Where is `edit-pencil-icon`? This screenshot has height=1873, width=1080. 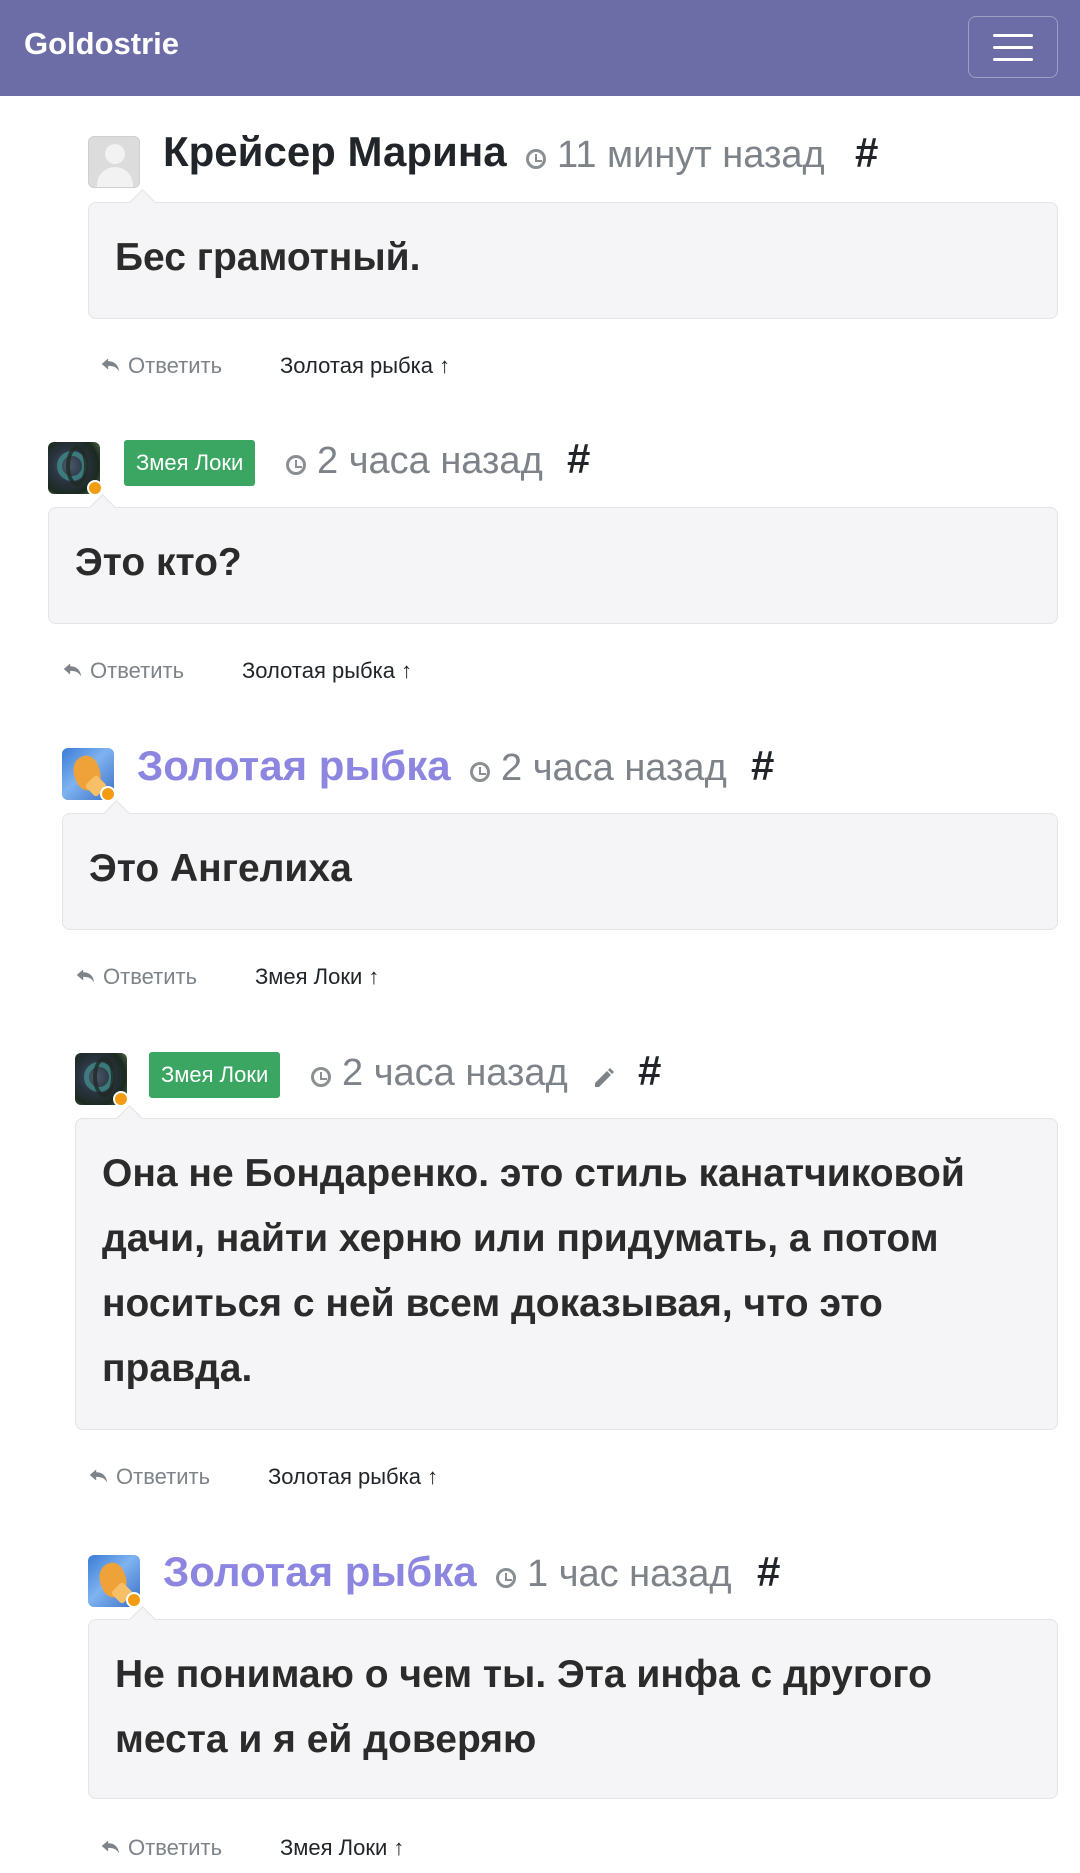 edit-pencil-icon is located at coordinates (604, 1077).